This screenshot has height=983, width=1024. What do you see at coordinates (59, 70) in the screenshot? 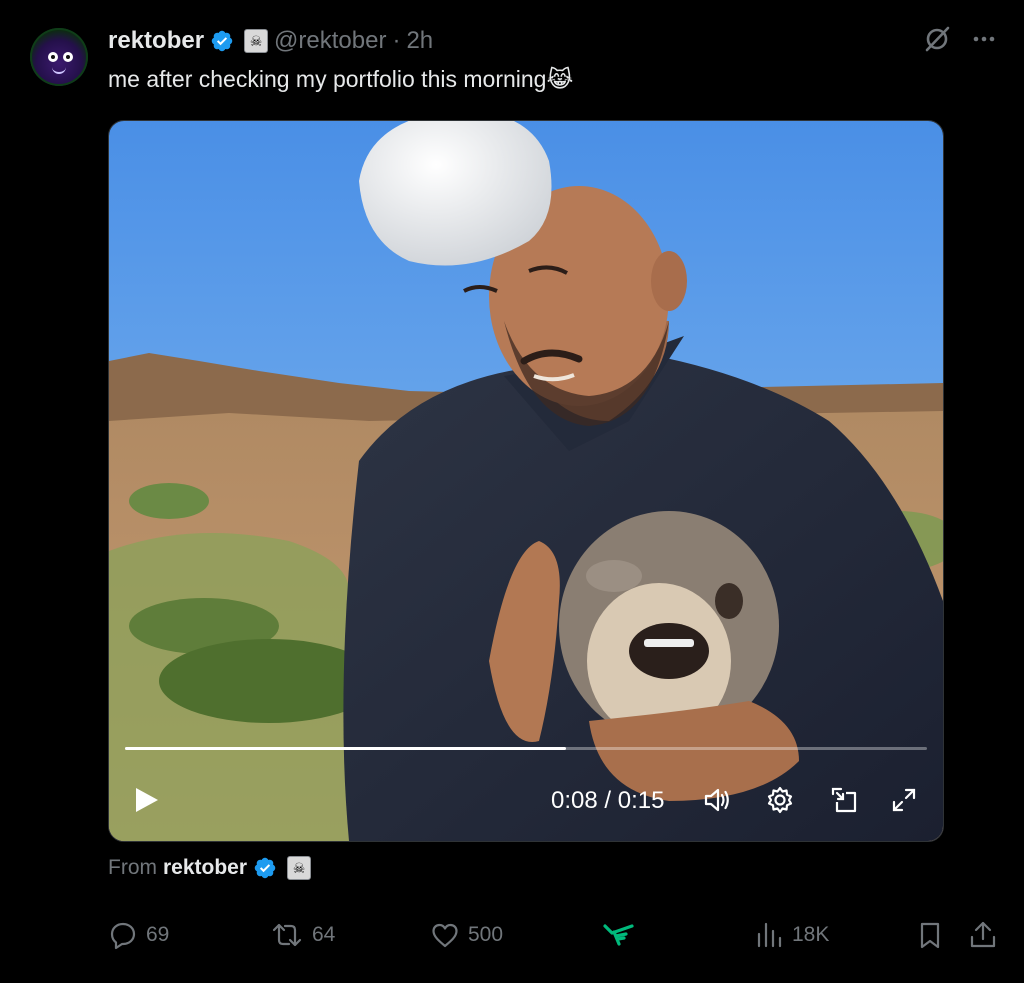
I see `avatar-mouth` at bounding box center [59, 70].